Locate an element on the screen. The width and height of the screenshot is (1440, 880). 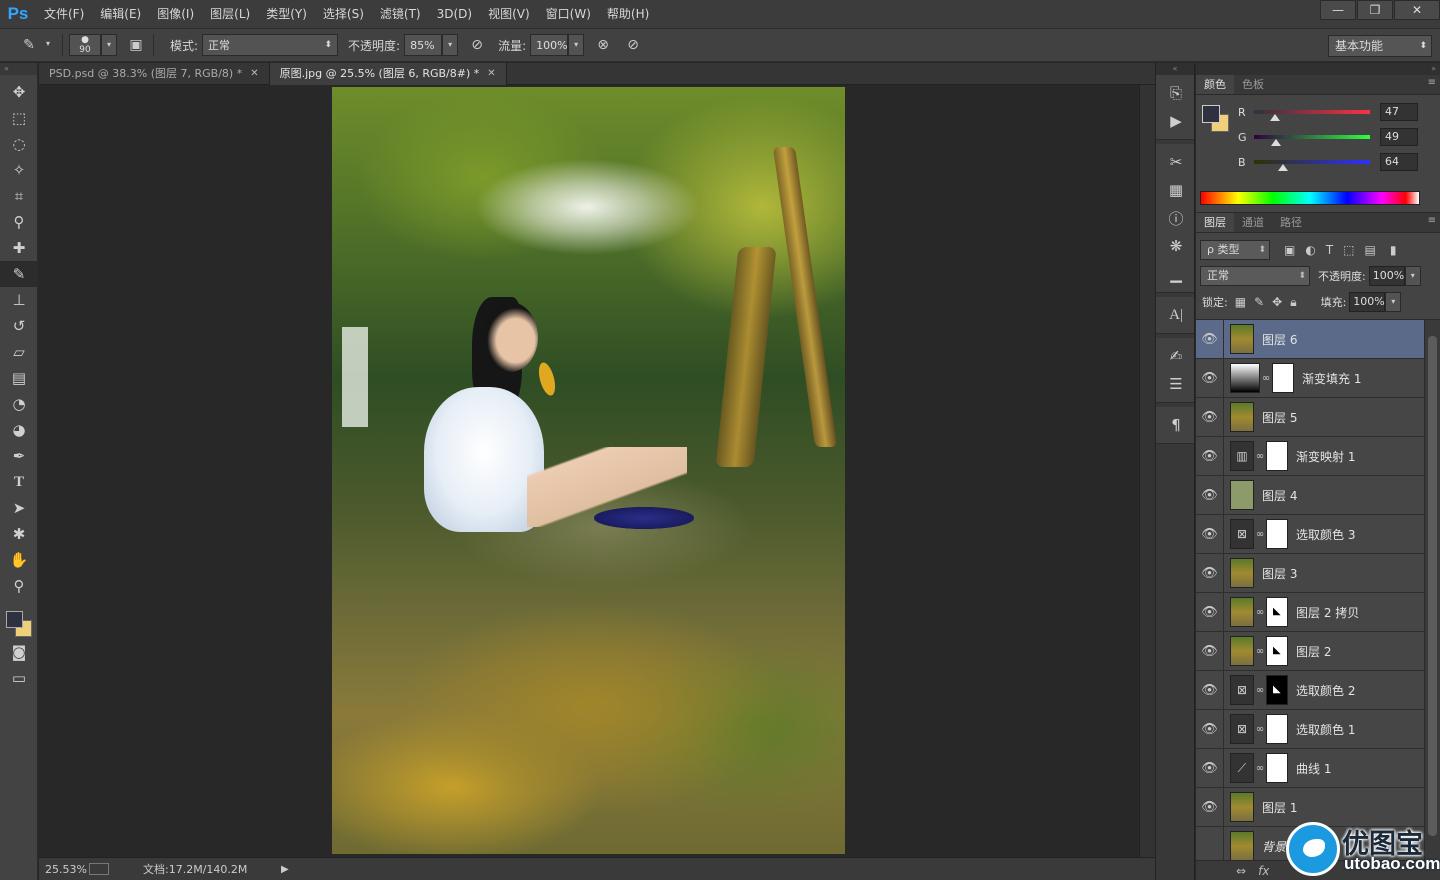
layer-opacity-input: 100% is located at coordinates (1386, 276).